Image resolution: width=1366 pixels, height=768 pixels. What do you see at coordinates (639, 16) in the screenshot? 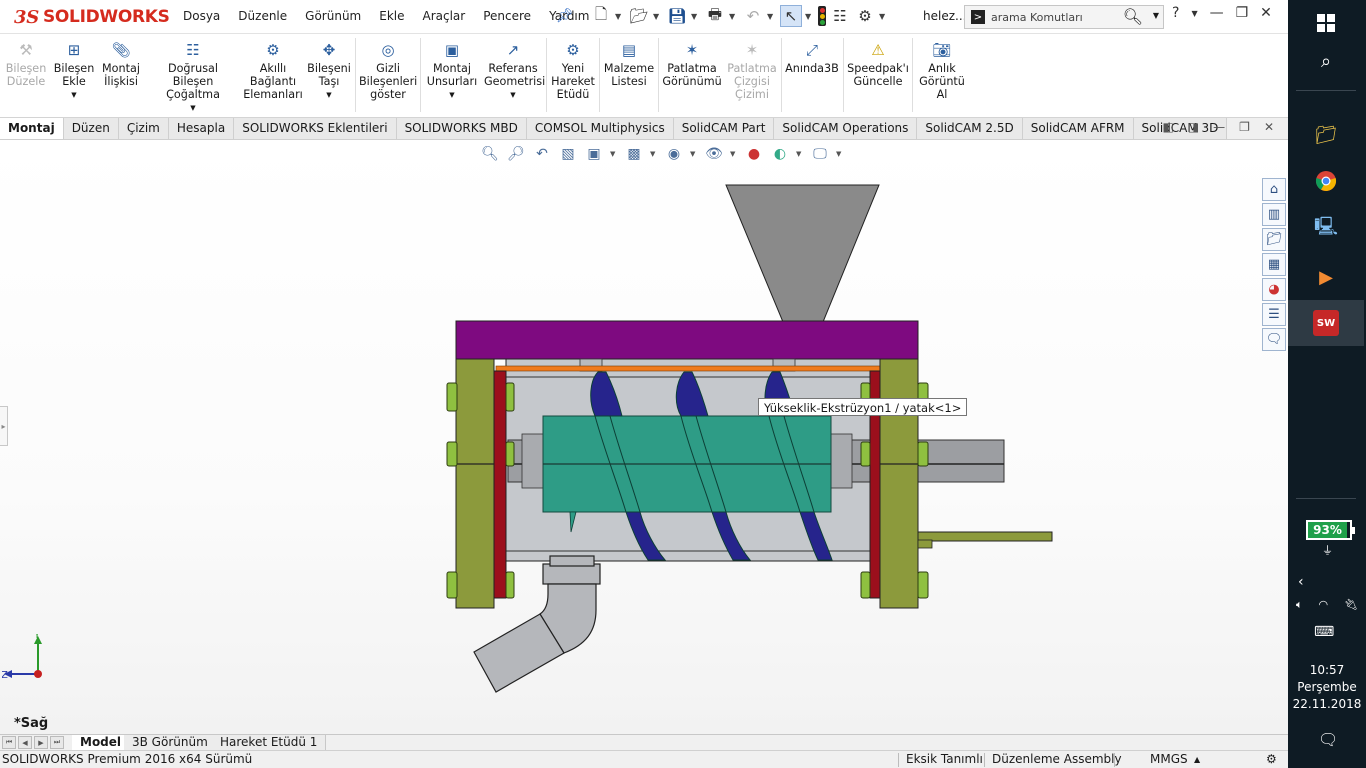
I see `open-folder-icon: 📂︎` at bounding box center [639, 16].